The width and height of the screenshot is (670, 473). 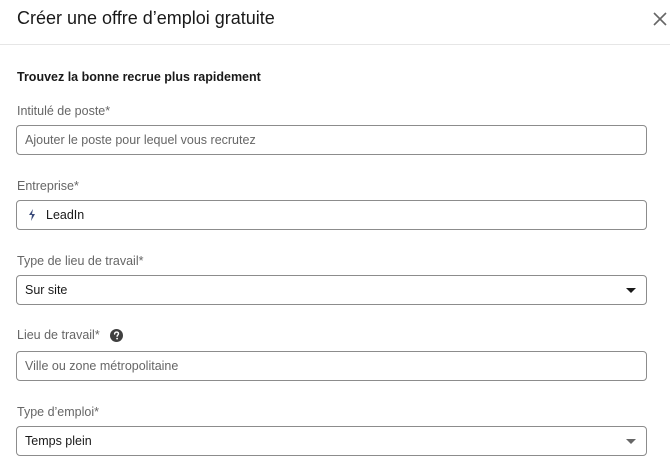 I want to click on company-logo-icon, so click(x=32, y=215).